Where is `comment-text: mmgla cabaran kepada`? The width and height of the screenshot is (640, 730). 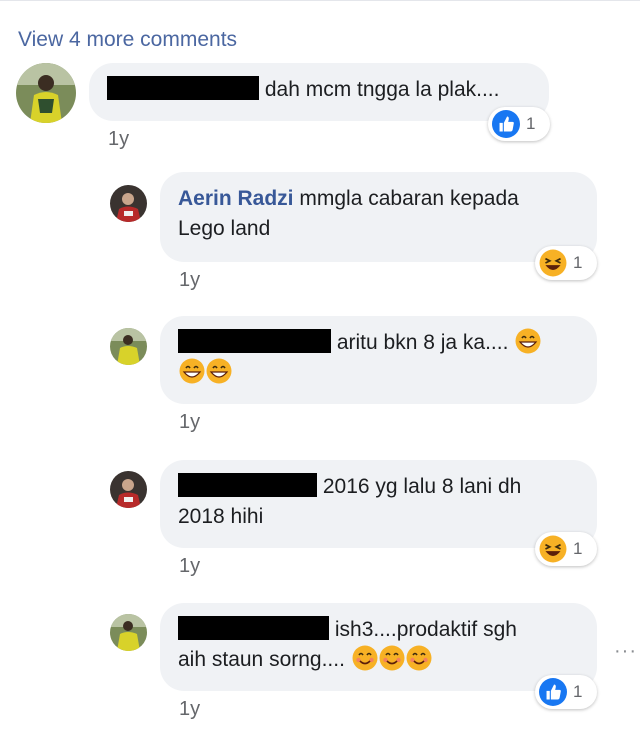
comment-text: mmgla cabaran kepada is located at coordinates (409, 198).